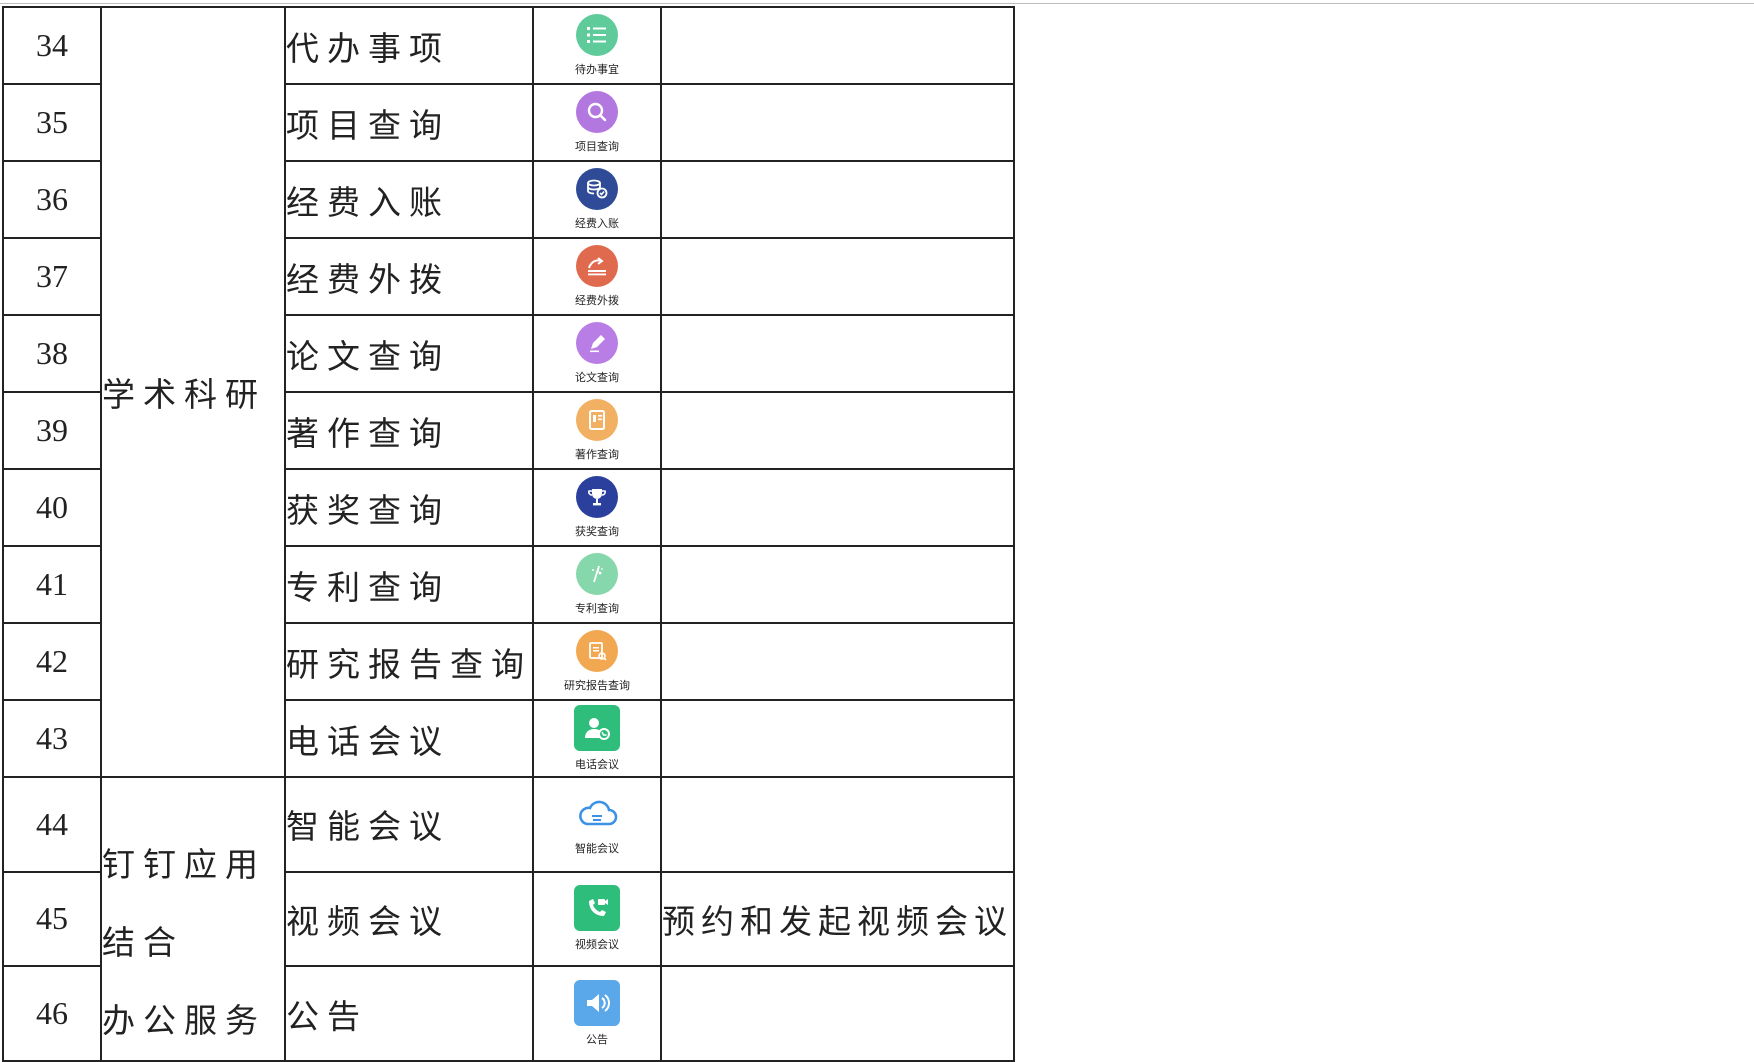 Image resolution: width=1754 pixels, height=1062 pixels. I want to click on row-number: 39, so click(52, 430).